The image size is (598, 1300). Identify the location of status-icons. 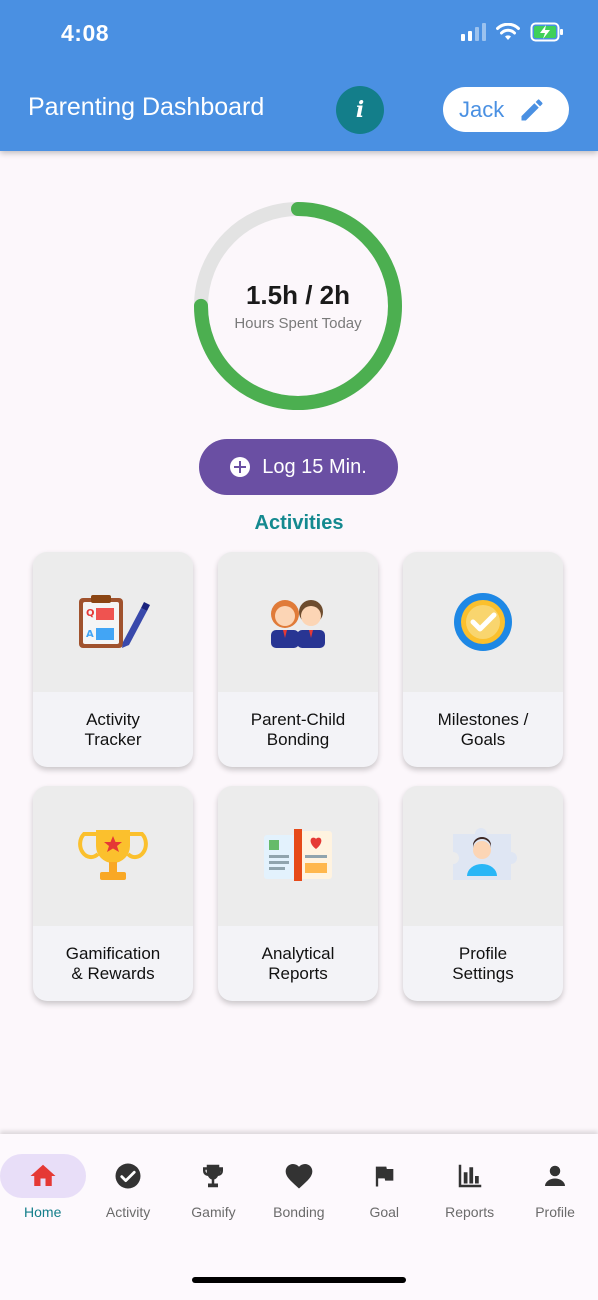
(512, 32).